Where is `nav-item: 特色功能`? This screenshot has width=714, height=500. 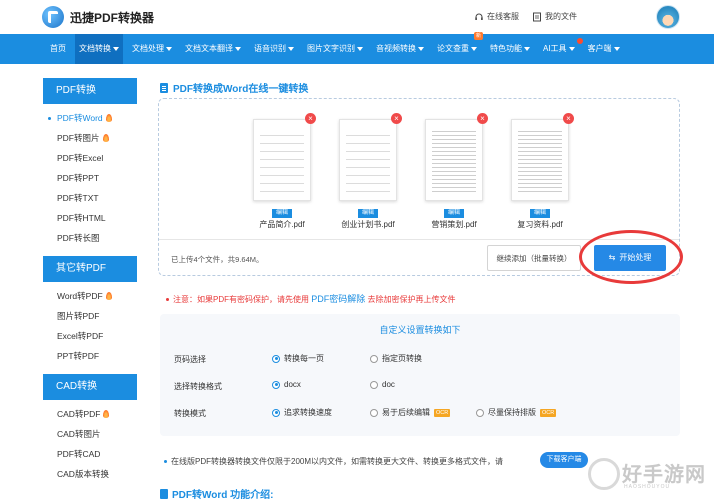 nav-item: 特色功能 is located at coordinates (510, 49).